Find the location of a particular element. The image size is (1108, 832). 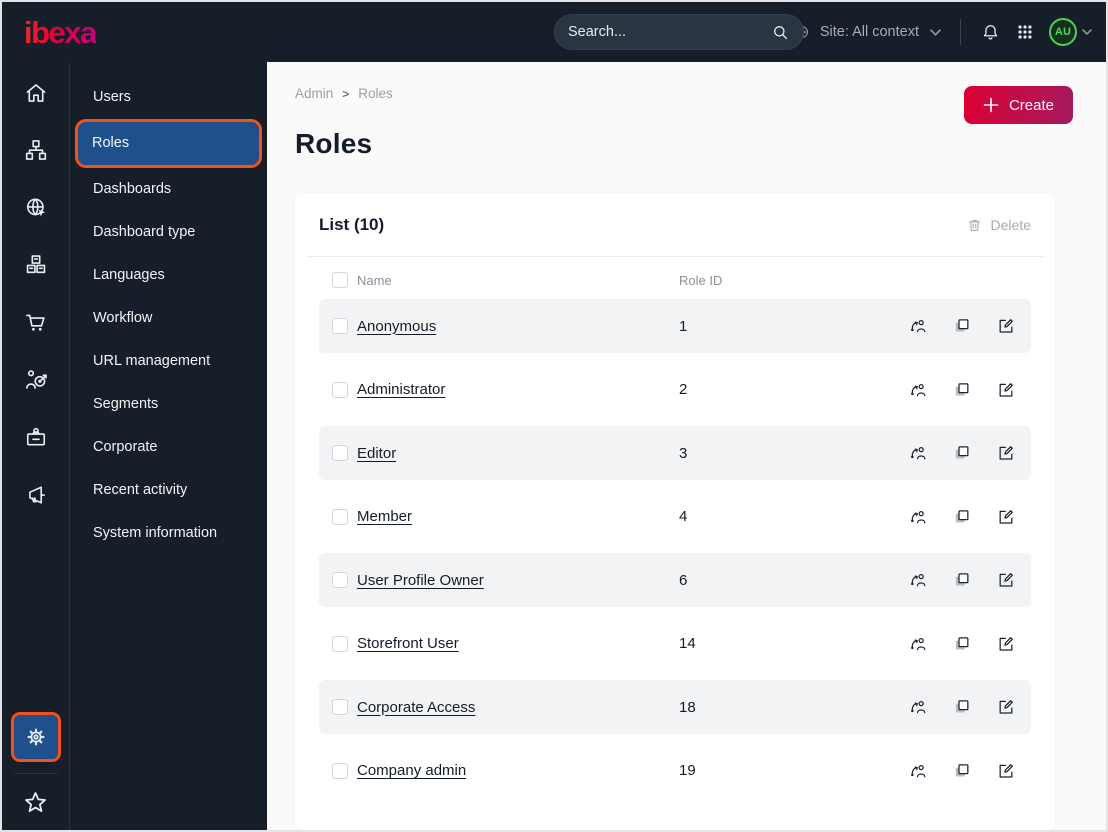

select-all-checkbox is located at coordinates (340, 280).